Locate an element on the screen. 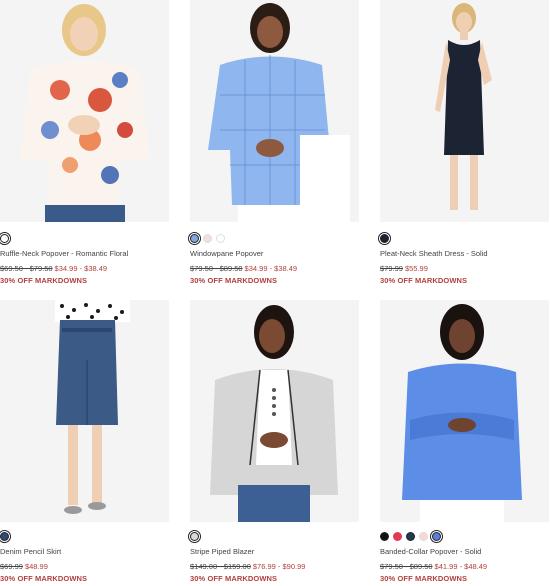 This screenshot has height=586, width=550. product-price: $69.99 $48.99 is located at coordinates (24, 566).